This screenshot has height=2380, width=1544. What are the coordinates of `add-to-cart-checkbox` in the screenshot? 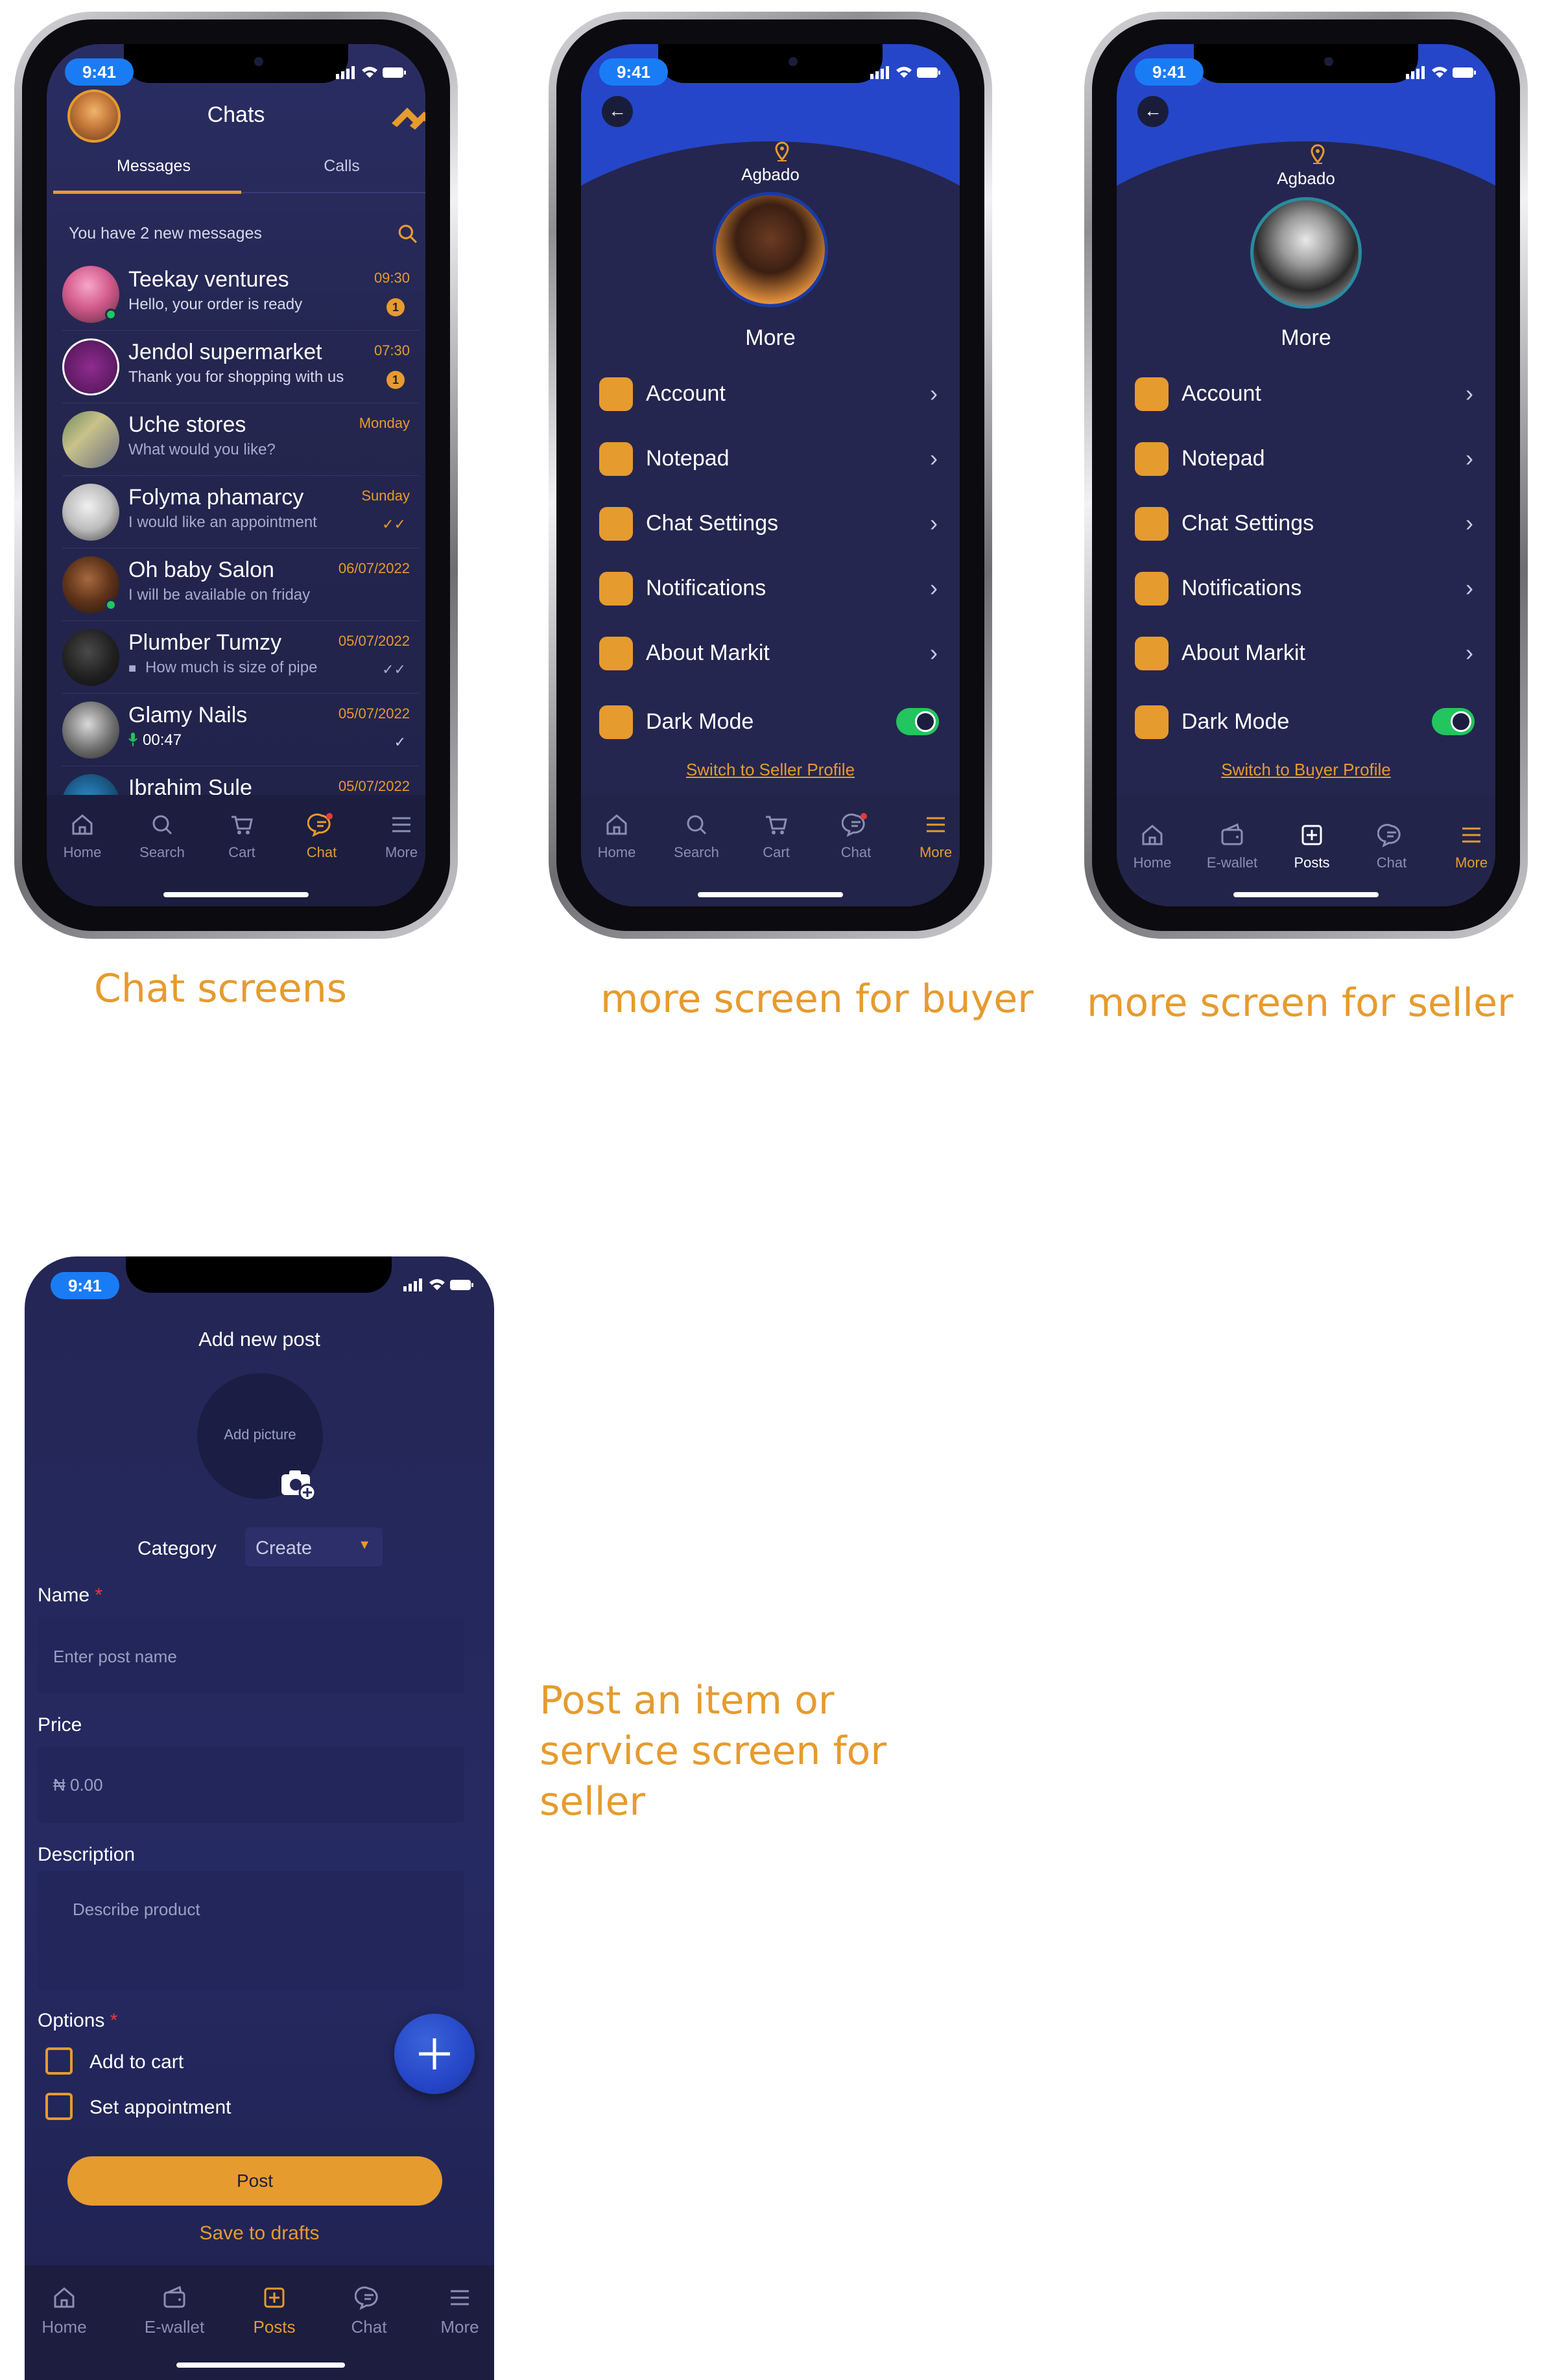 It's located at (59, 2061).